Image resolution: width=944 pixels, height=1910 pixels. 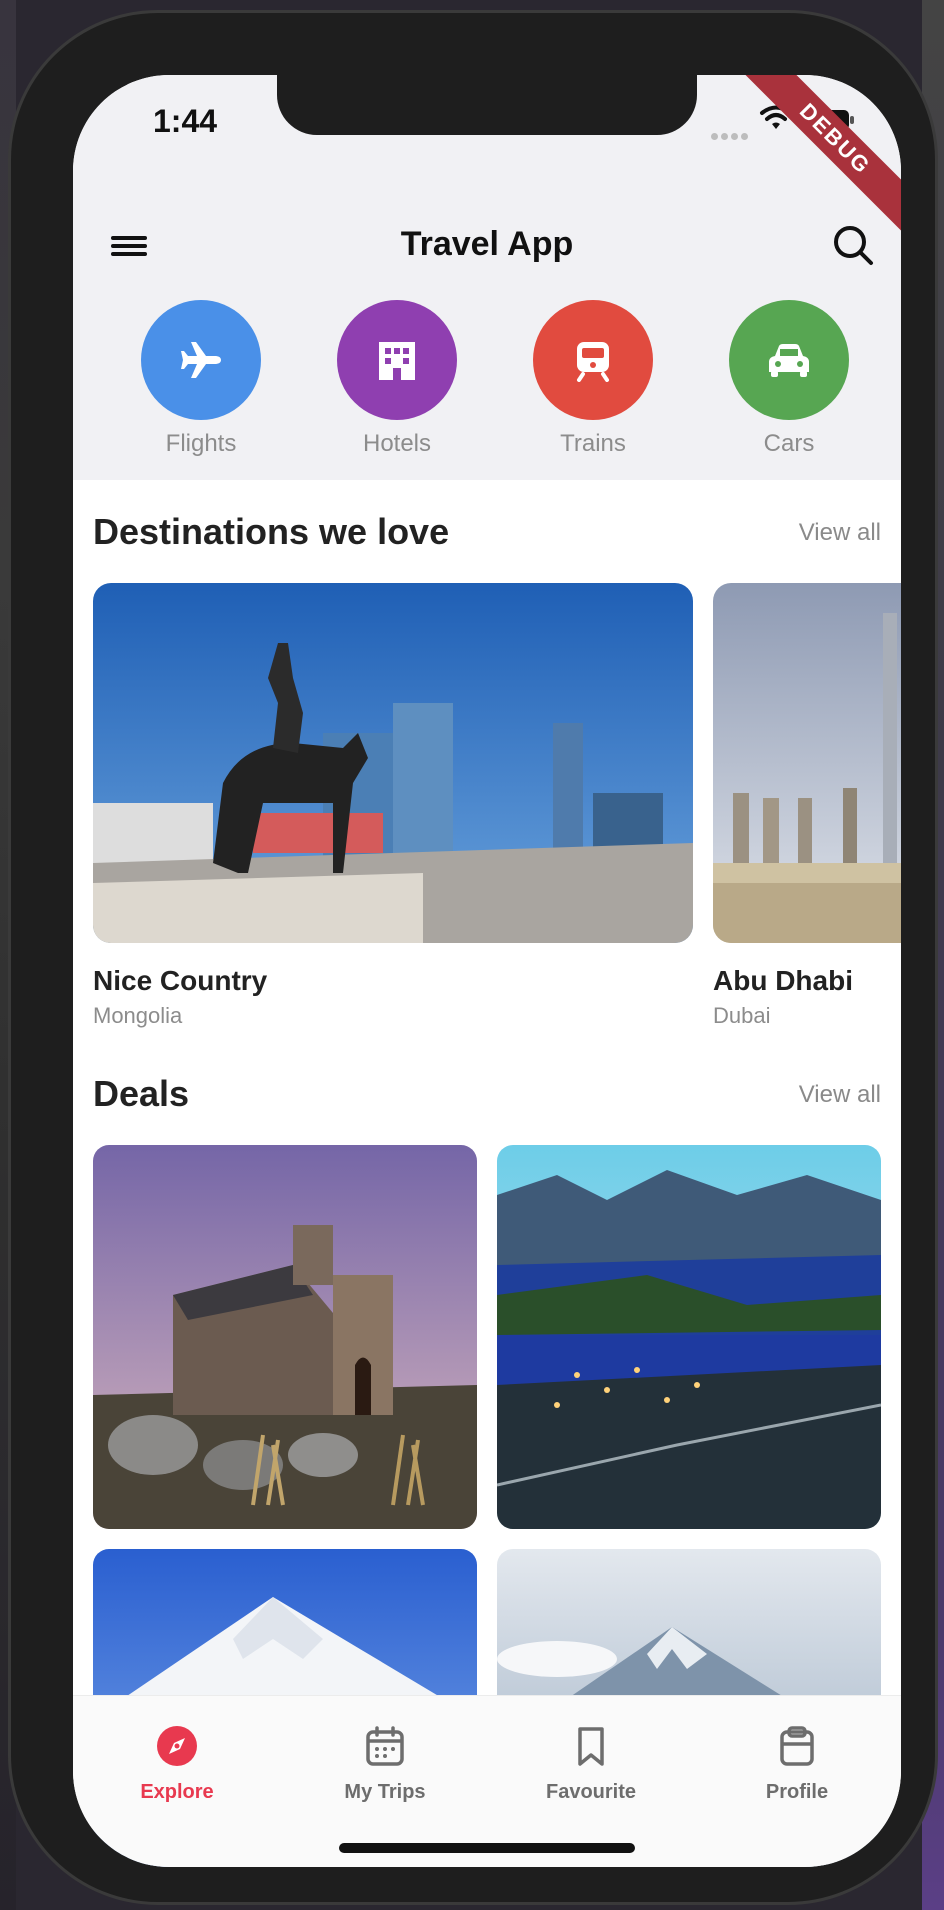 I want to click on car-icon, so click(x=789, y=360).